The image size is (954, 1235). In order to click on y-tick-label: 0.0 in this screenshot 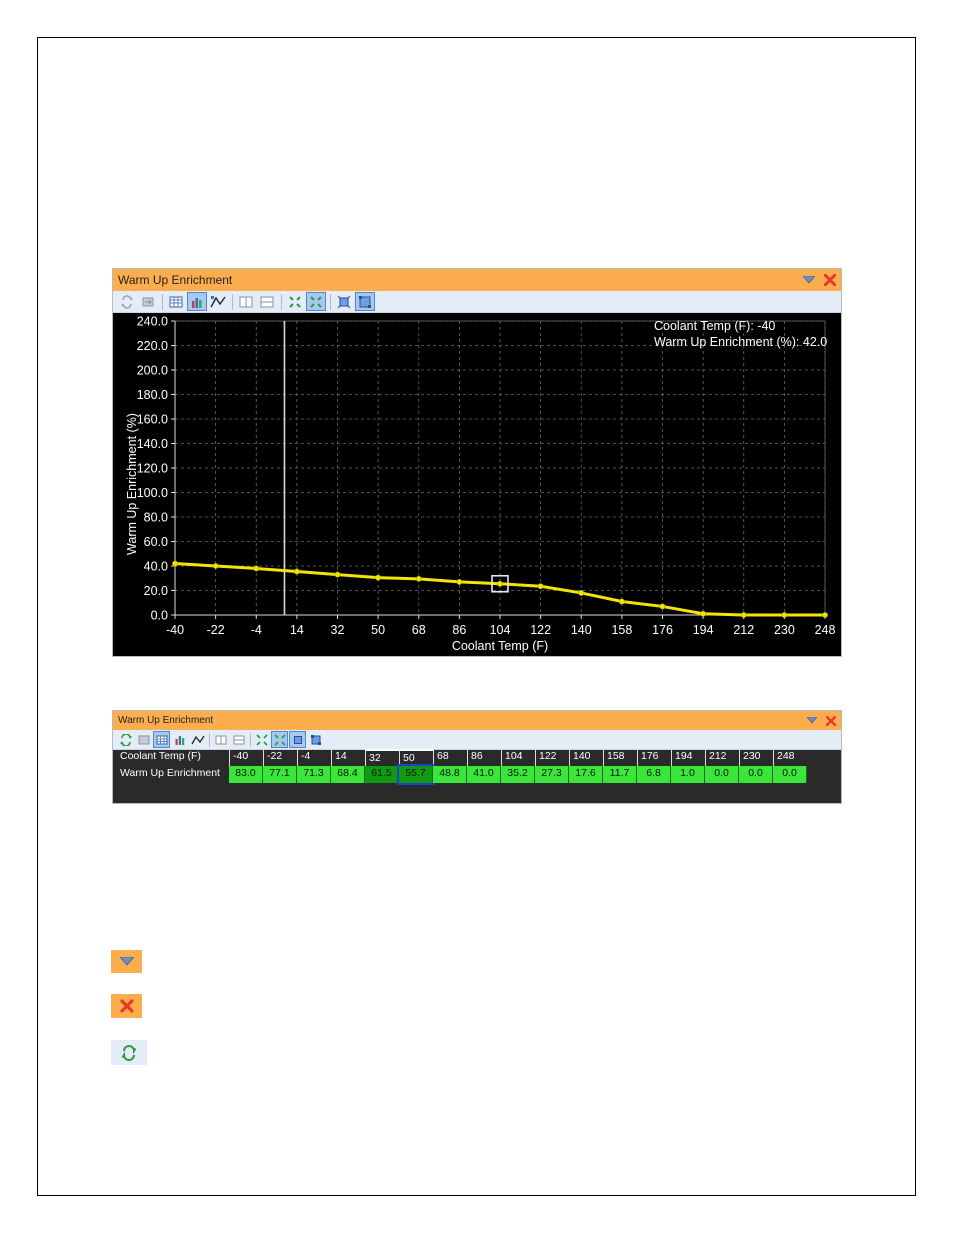, I will do `click(159, 616)`.